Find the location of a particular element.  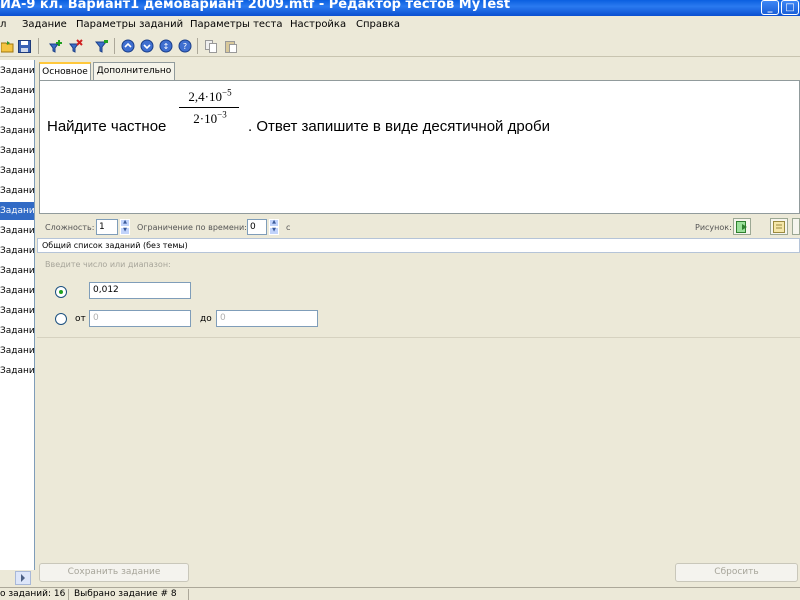

open-button is located at coordinates (8, 46).